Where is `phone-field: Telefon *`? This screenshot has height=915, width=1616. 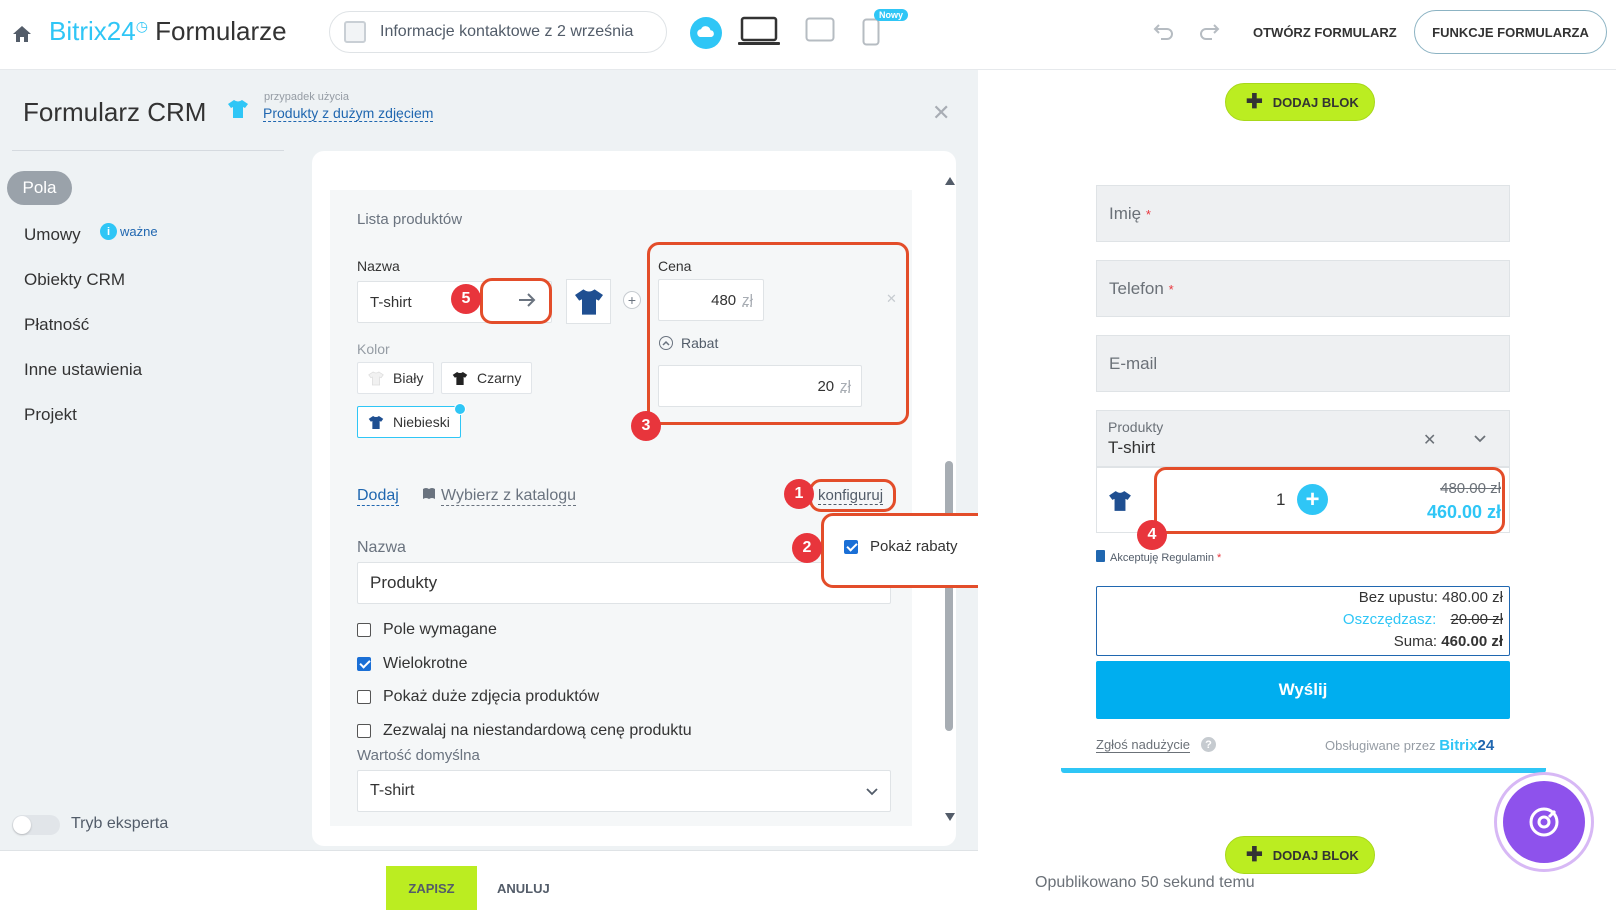 phone-field: Telefon * is located at coordinates (1303, 288).